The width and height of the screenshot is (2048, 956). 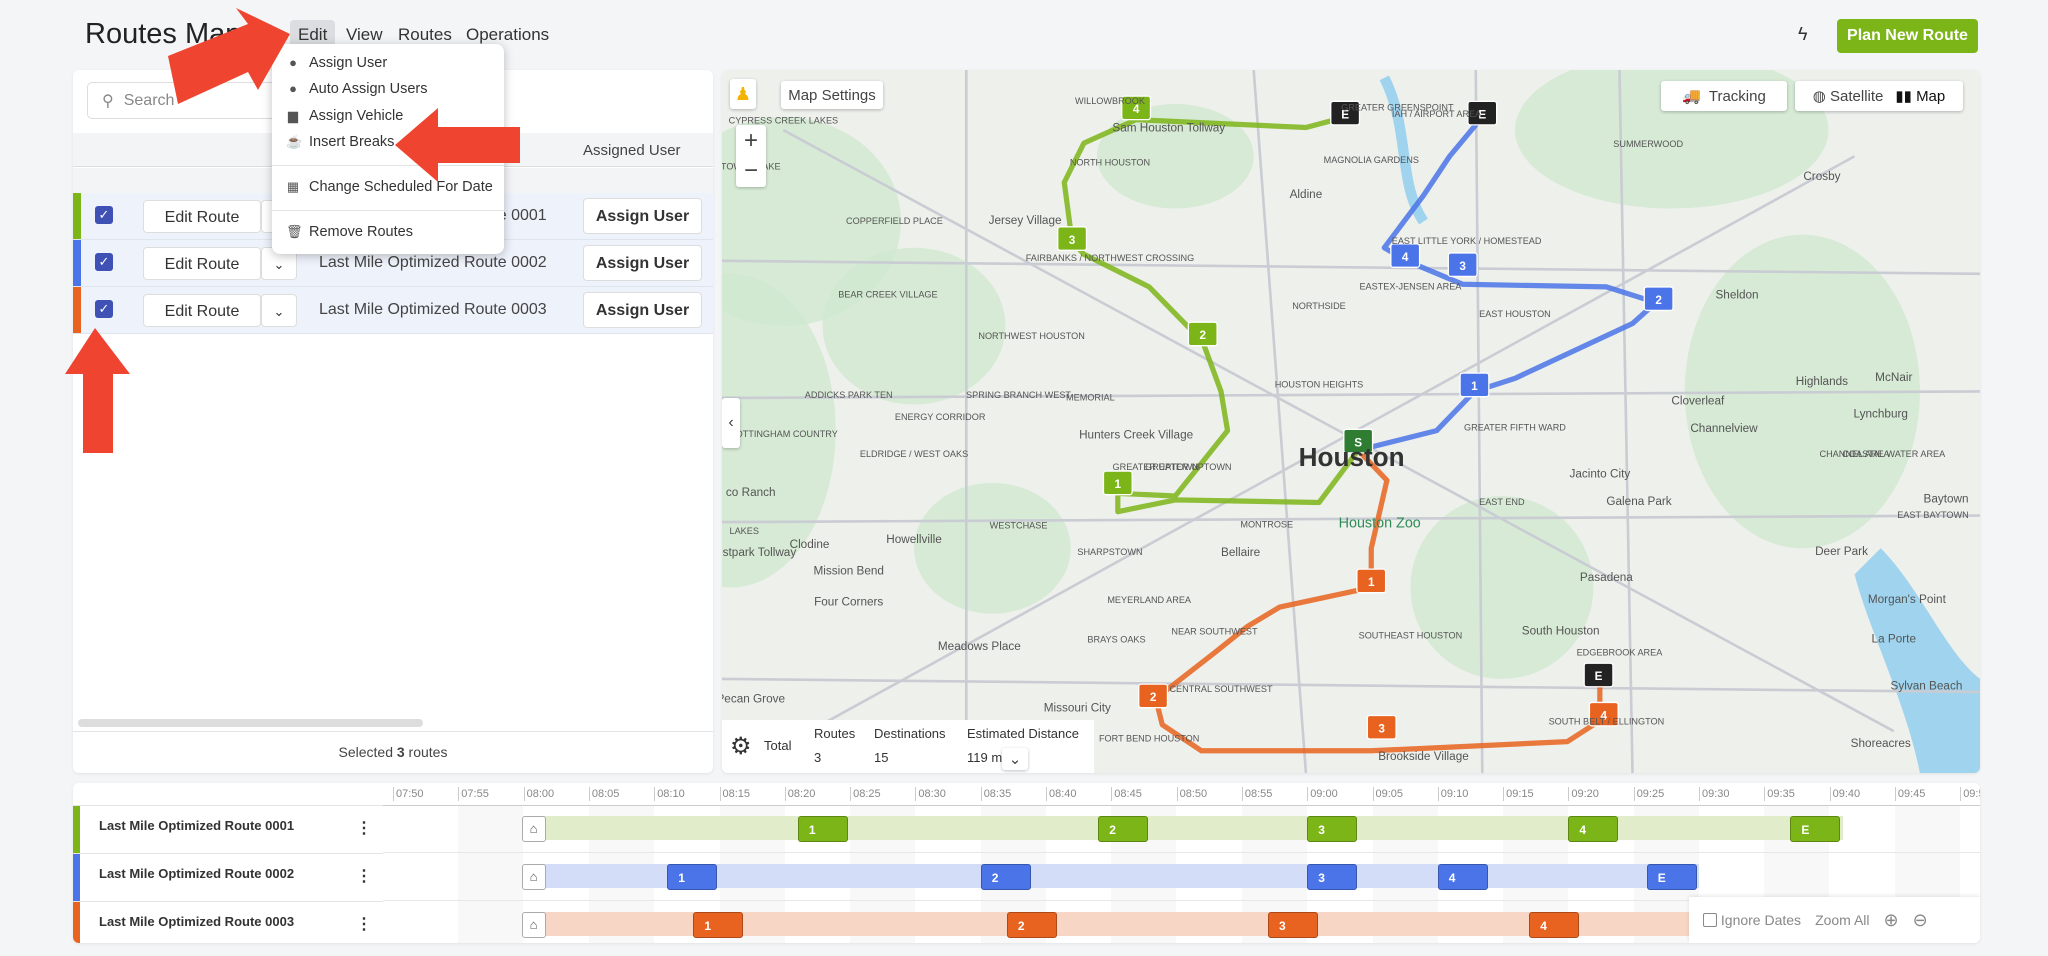 What do you see at coordinates (1841, 551) in the screenshot?
I see `map-place-label: Deer Park` at bounding box center [1841, 551].